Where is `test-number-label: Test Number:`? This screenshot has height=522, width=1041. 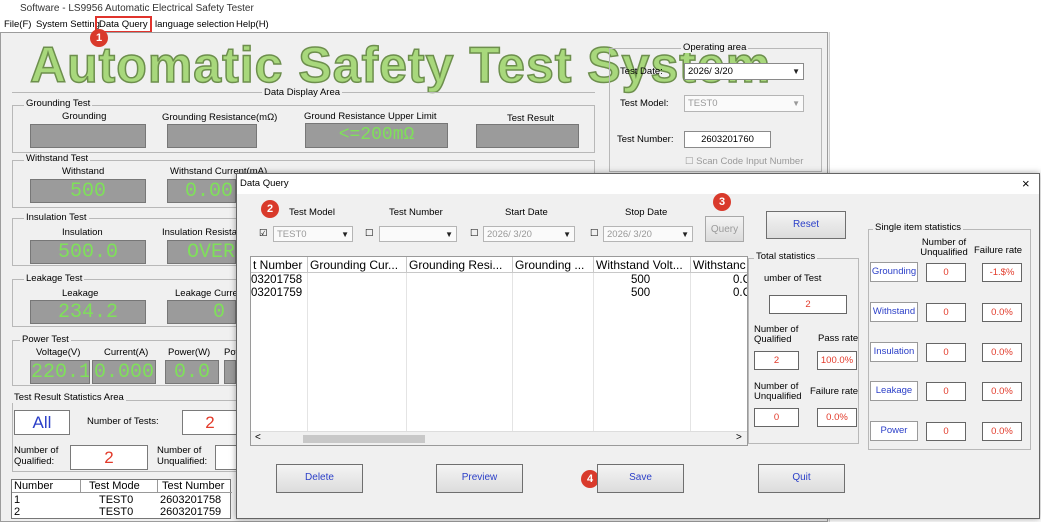 test-number-label: Test Number: is located at coordinates (645, 139).